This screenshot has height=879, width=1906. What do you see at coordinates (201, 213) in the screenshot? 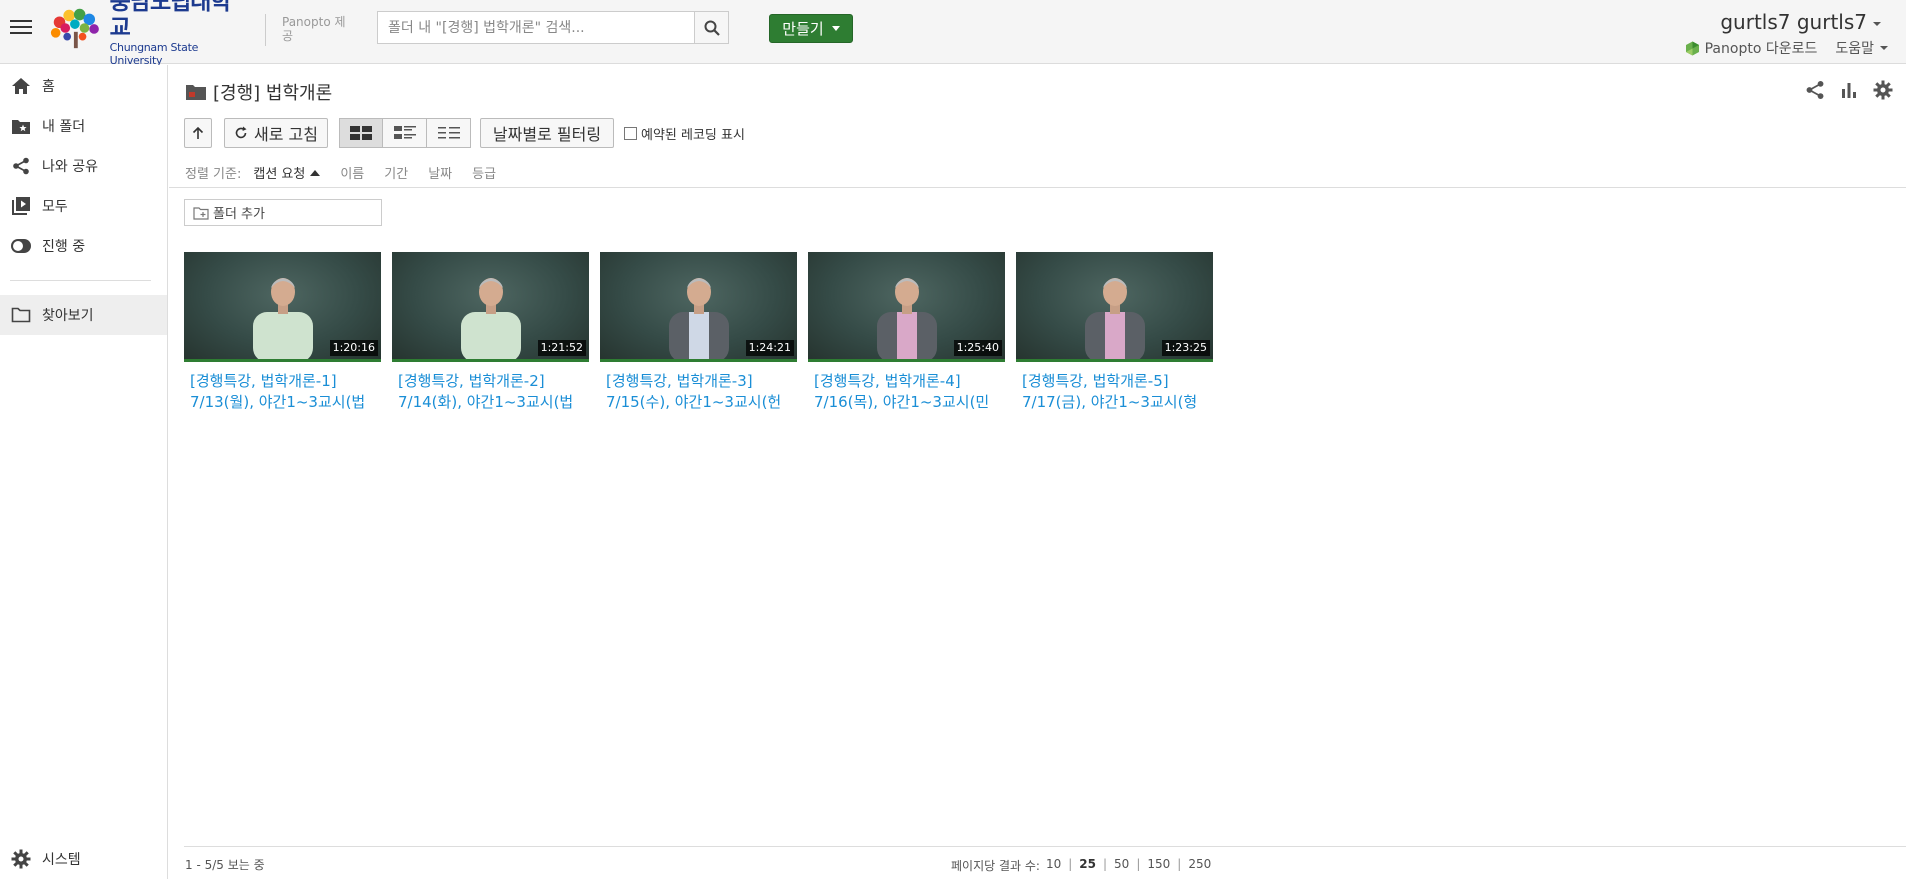
I see `folder-add-icon` at bounding box center [201, 213].